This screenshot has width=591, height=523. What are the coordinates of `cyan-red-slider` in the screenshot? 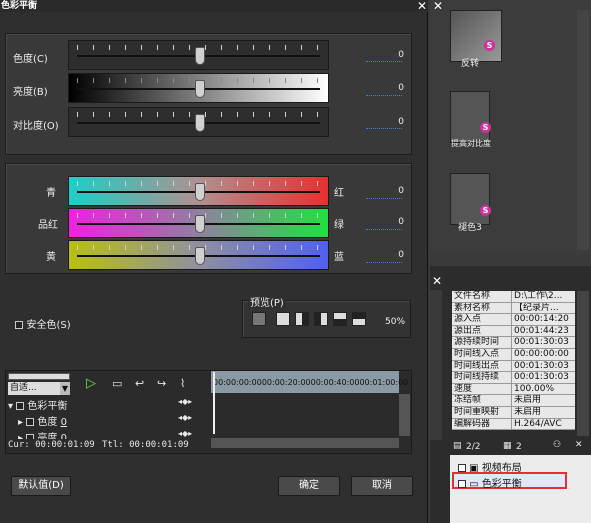 It's located at (198, 191).